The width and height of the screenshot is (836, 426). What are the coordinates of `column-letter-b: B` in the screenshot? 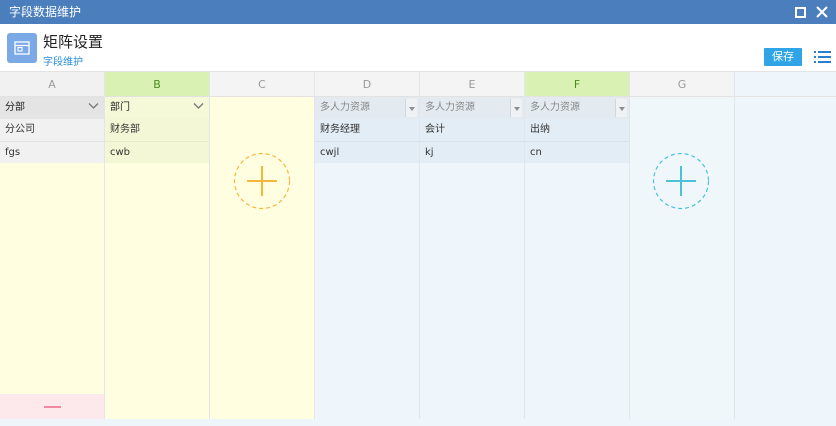 It's located at (157, 84).